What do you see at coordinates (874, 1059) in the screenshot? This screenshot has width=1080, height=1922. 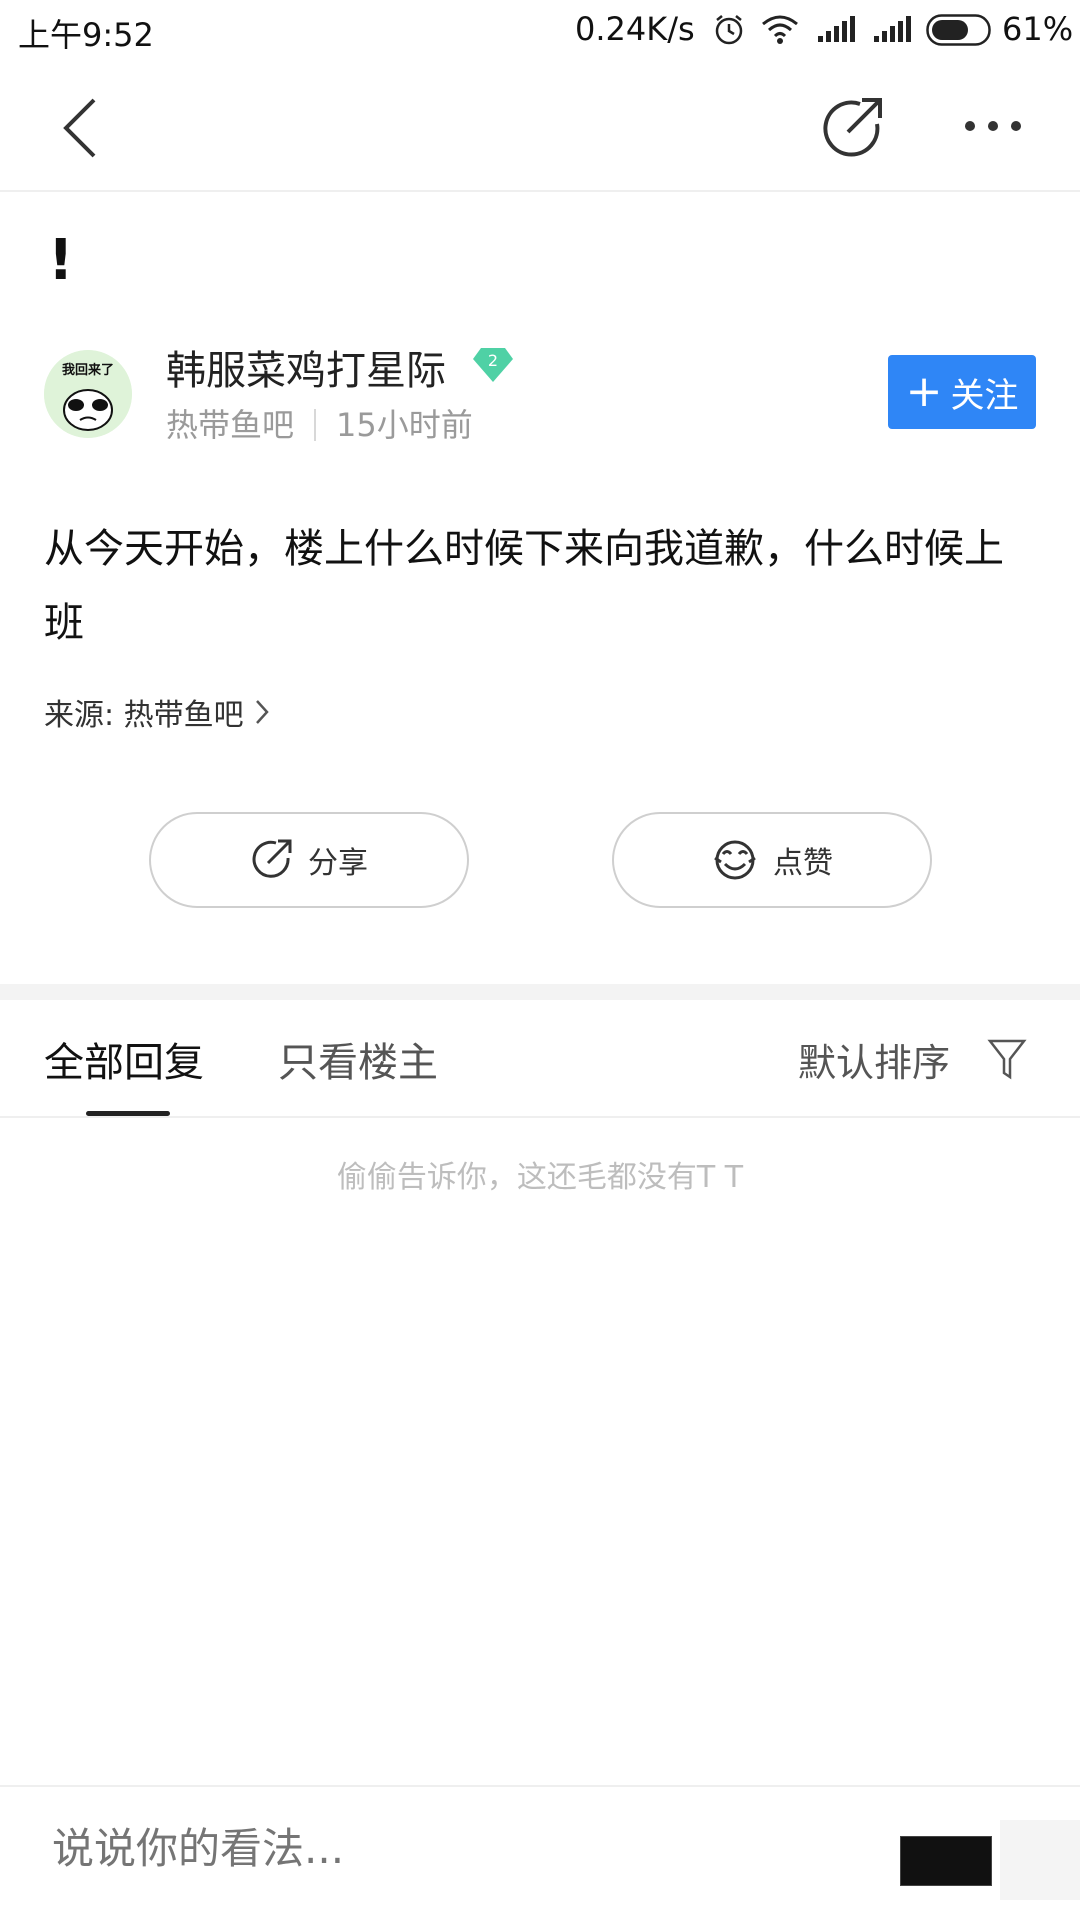 I see `sort-button: 默认排序` at bounding box center [874, 1059].